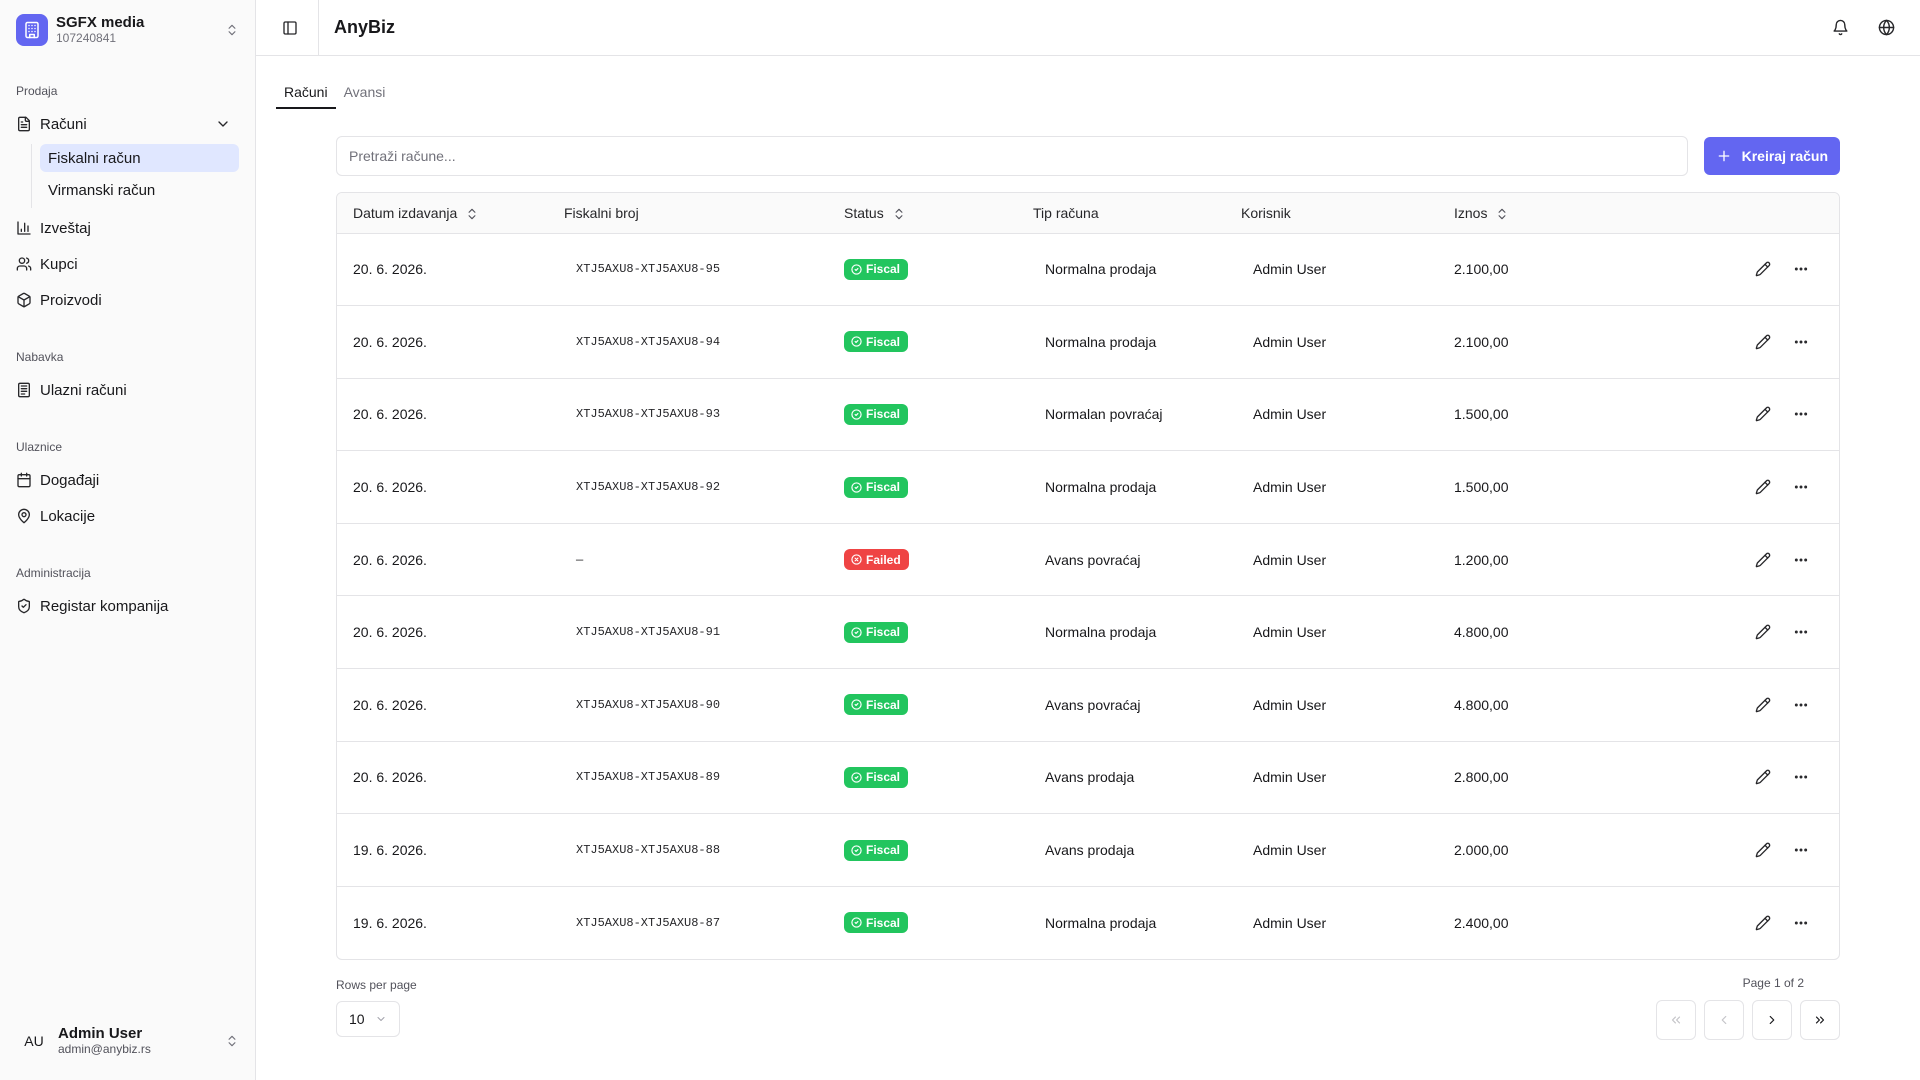 This screenshot has width=1920, height=1080. I want to click on sidebar-sublist: Fiskalni račun Virmanski račun, so click(135, 176).